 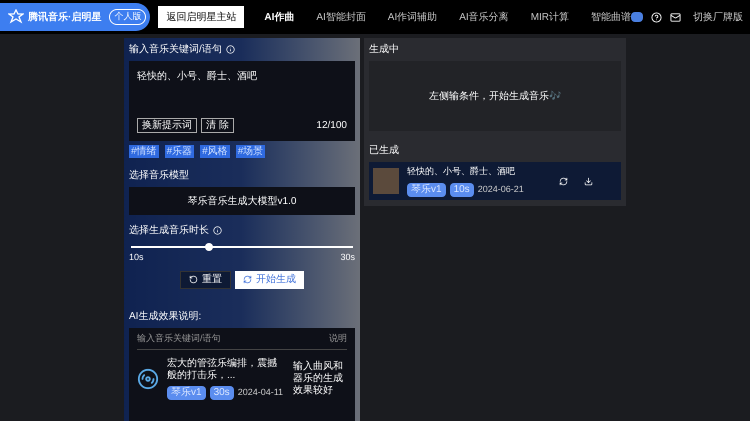 What do you see at coordinates (331, 126) in the screenshot?
I see `char-count: 12/100` at bounding box center [331, 126].